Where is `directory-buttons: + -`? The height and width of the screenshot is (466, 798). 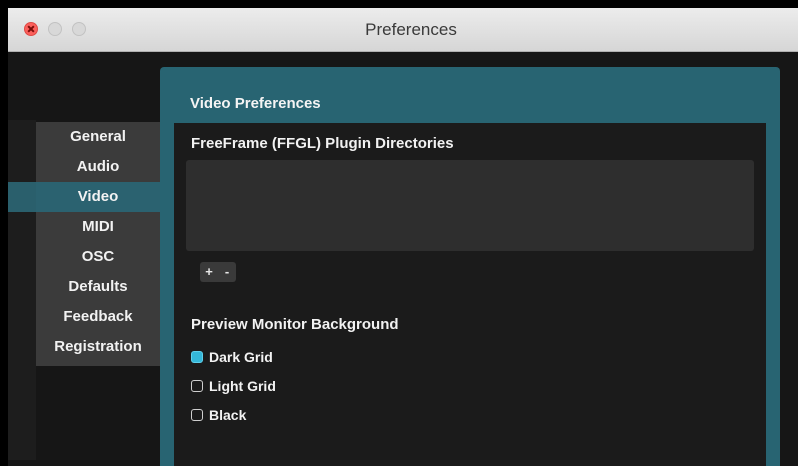 directory-buttons: + - is located at coordinates (218, 272).